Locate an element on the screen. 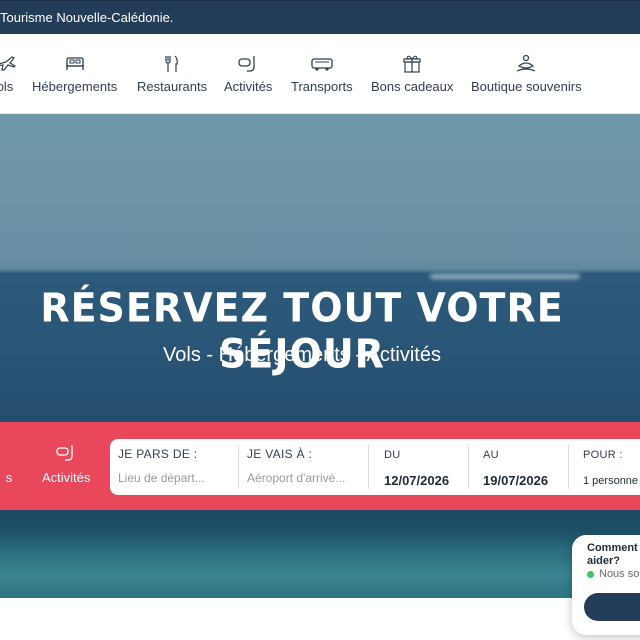 Image resolution: width=640 pixels, height=640 pixels. field-label: DU is located at coordinates (392, 455).